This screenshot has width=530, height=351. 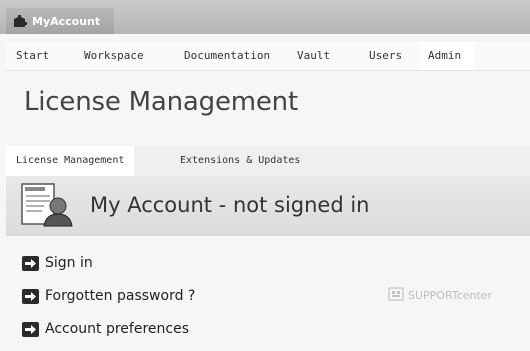 I want to click on nav-workspace: Workspace, so click(x=114, y=56).